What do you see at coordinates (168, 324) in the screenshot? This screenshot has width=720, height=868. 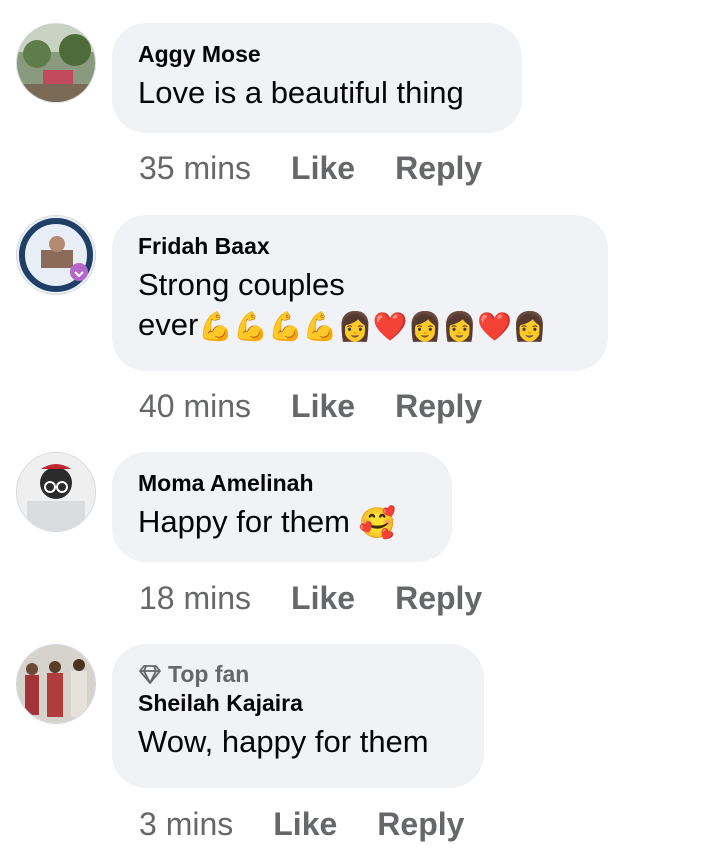 I see `comment-text-line2: ever` at bounding box center [168, 324].